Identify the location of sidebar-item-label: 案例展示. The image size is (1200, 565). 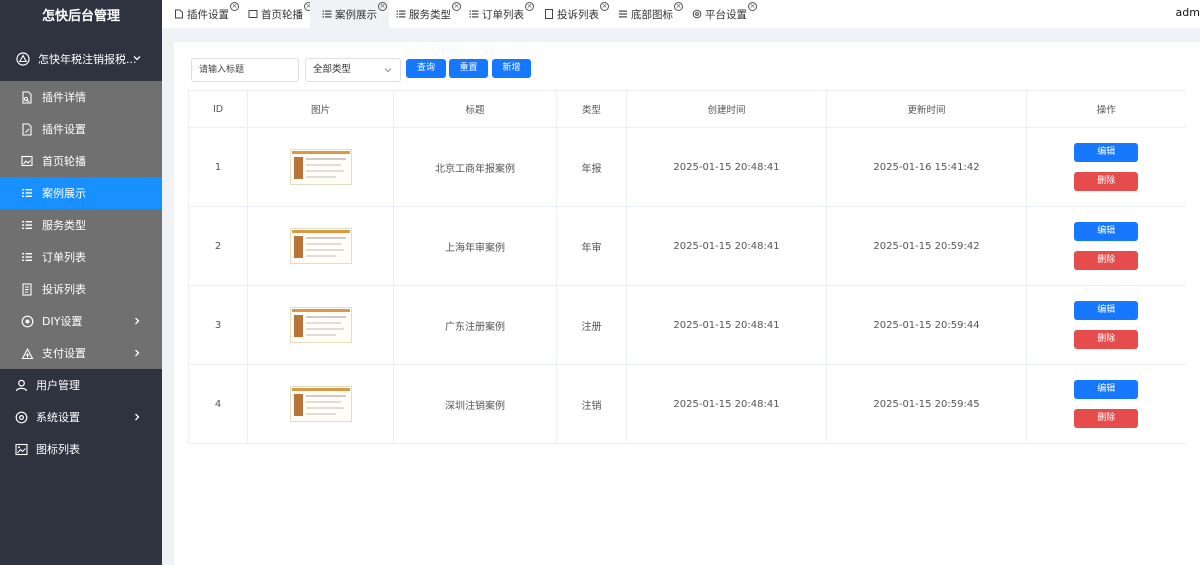
(64, 193).